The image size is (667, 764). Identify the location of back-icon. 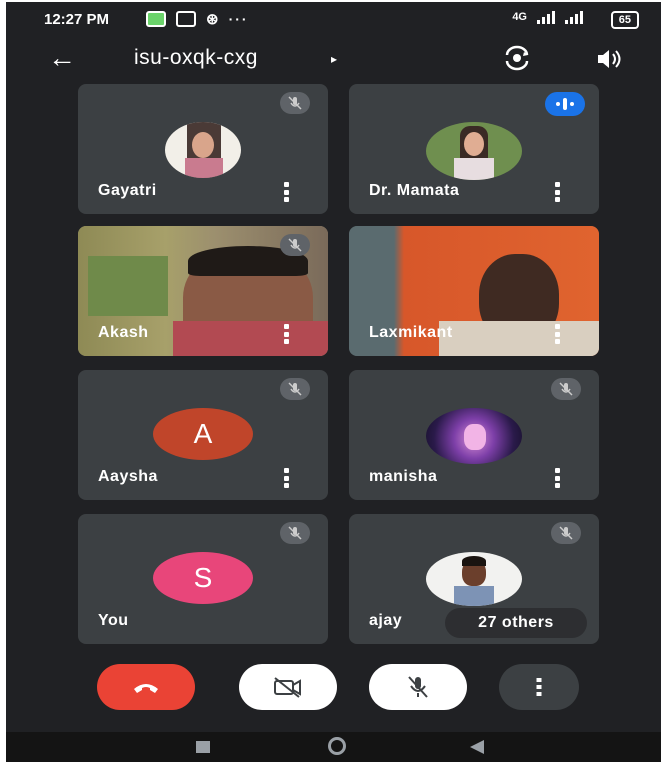
(477, 747).